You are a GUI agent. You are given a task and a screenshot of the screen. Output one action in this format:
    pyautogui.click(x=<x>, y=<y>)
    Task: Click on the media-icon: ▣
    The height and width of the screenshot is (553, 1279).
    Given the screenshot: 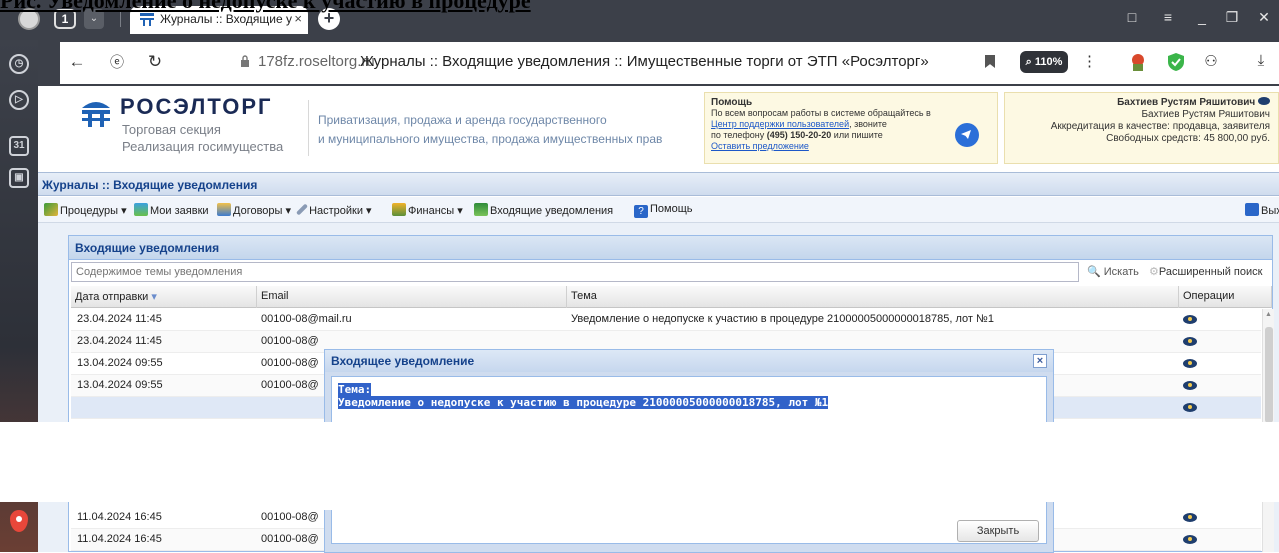 What is the action you would take?
    pyautogui.click(x=19, y=178)
    